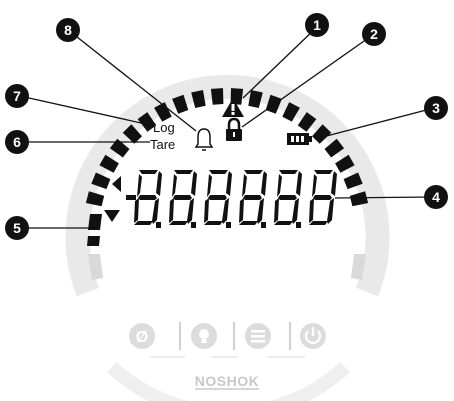 The width and height of the screenshot is (454, 401). I want to click on svg-text: 4, so click(436, 197).